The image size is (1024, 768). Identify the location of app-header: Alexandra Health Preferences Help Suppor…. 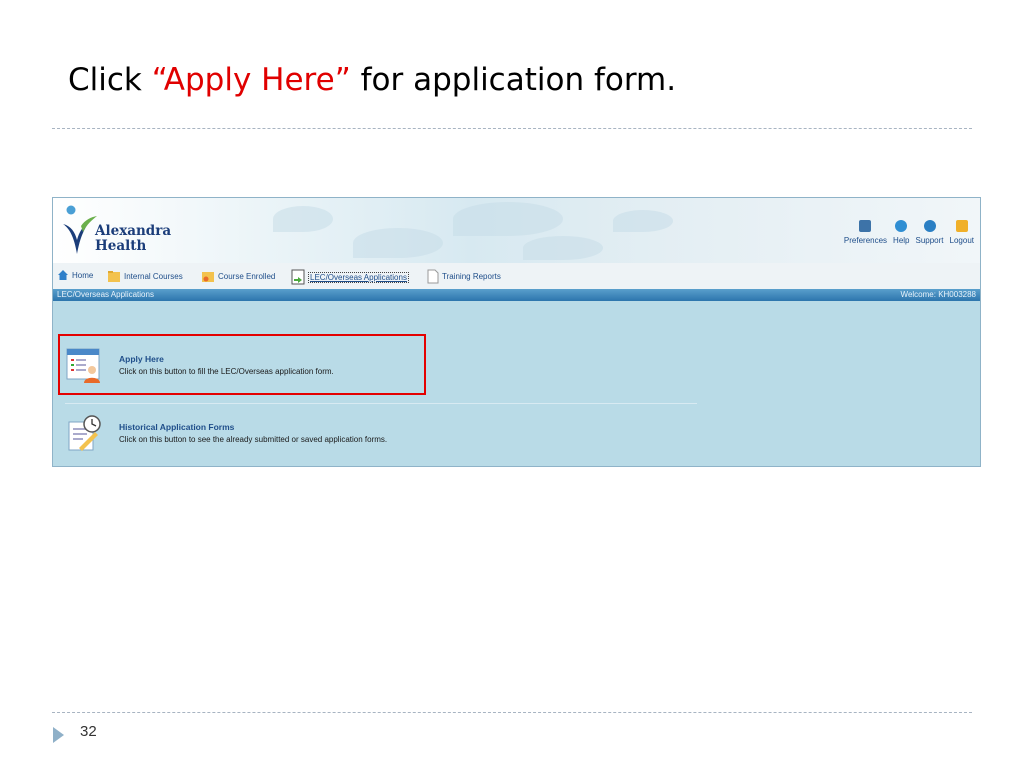
(516, 230).